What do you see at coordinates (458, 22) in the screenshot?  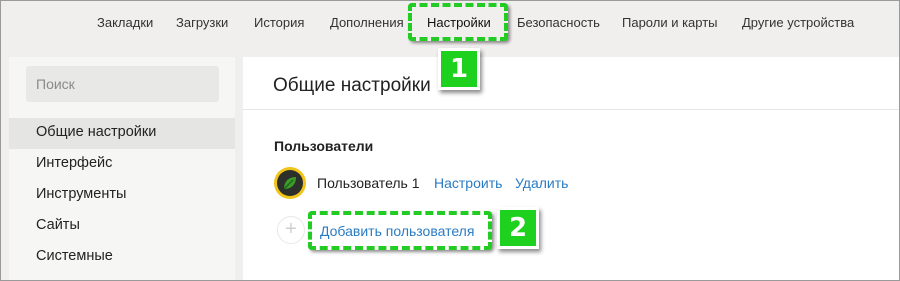 I see `highlight-settings-tab` at bounding box center [458, 22].